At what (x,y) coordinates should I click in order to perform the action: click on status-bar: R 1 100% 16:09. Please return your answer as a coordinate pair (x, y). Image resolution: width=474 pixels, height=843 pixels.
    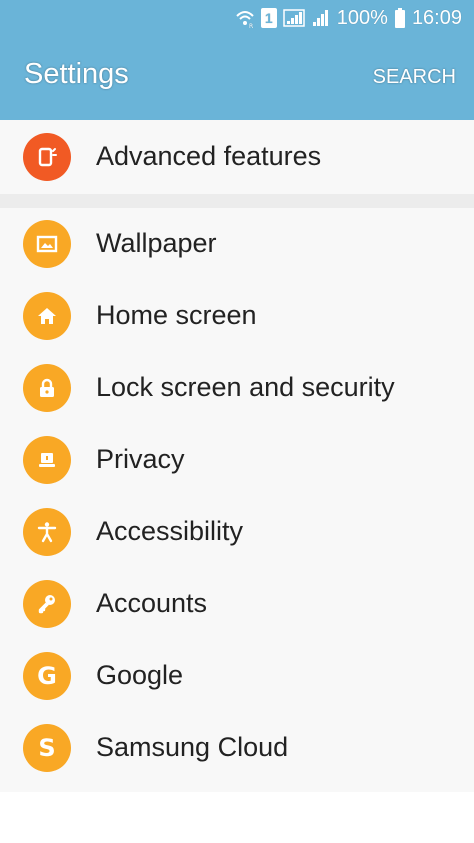
    Looking at the image, I should click on (237, 18).